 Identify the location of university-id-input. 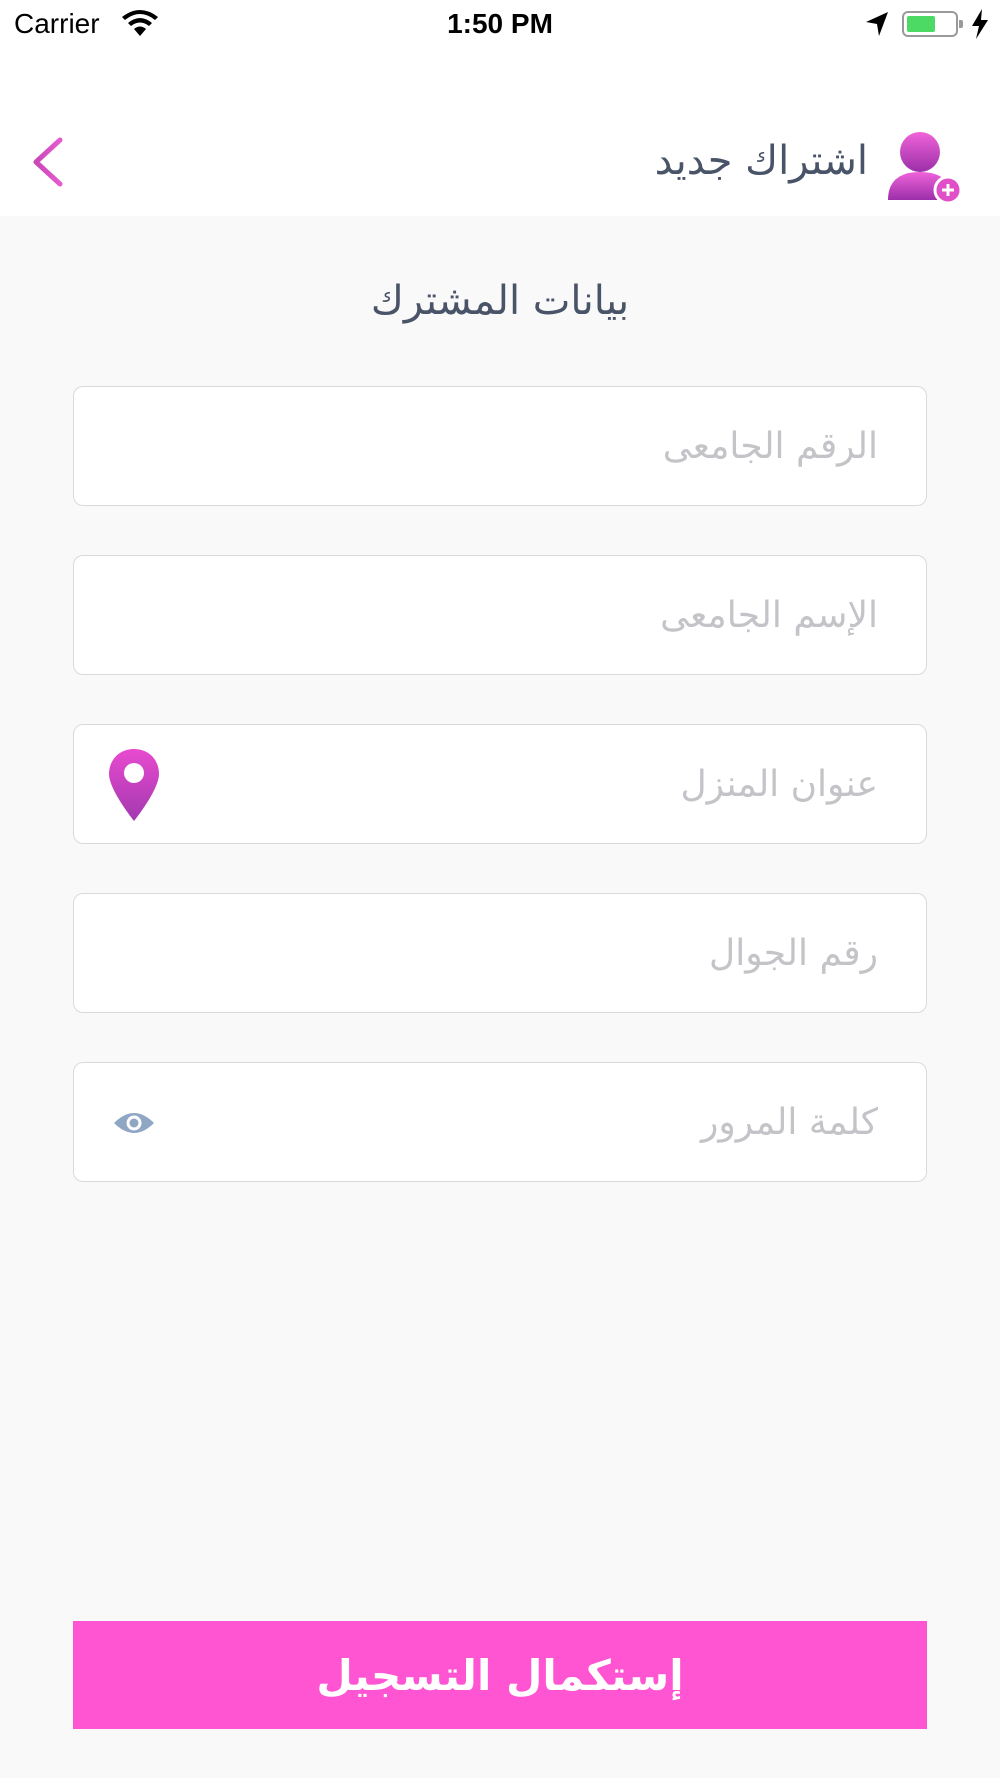
(531, 446).